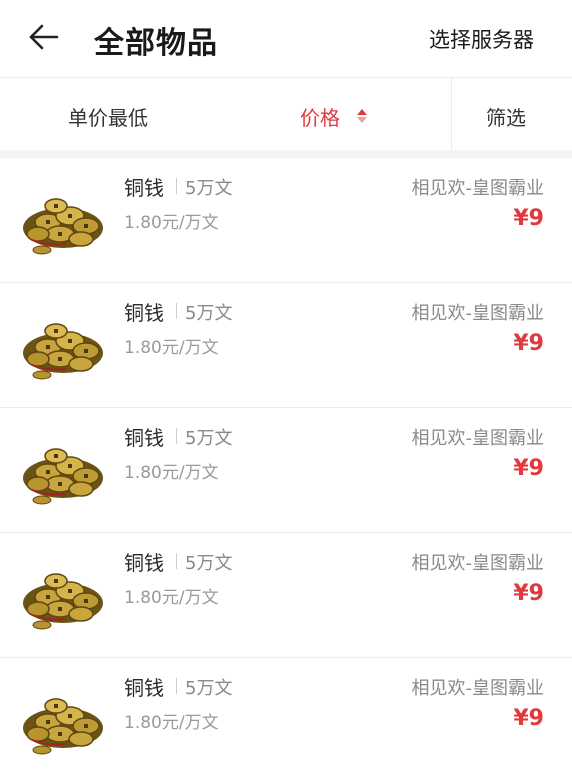  What do you see at coordinates (156, 43) in the screenshot?
I see `page-title: 全部物品` at bounding box center [156, 43].